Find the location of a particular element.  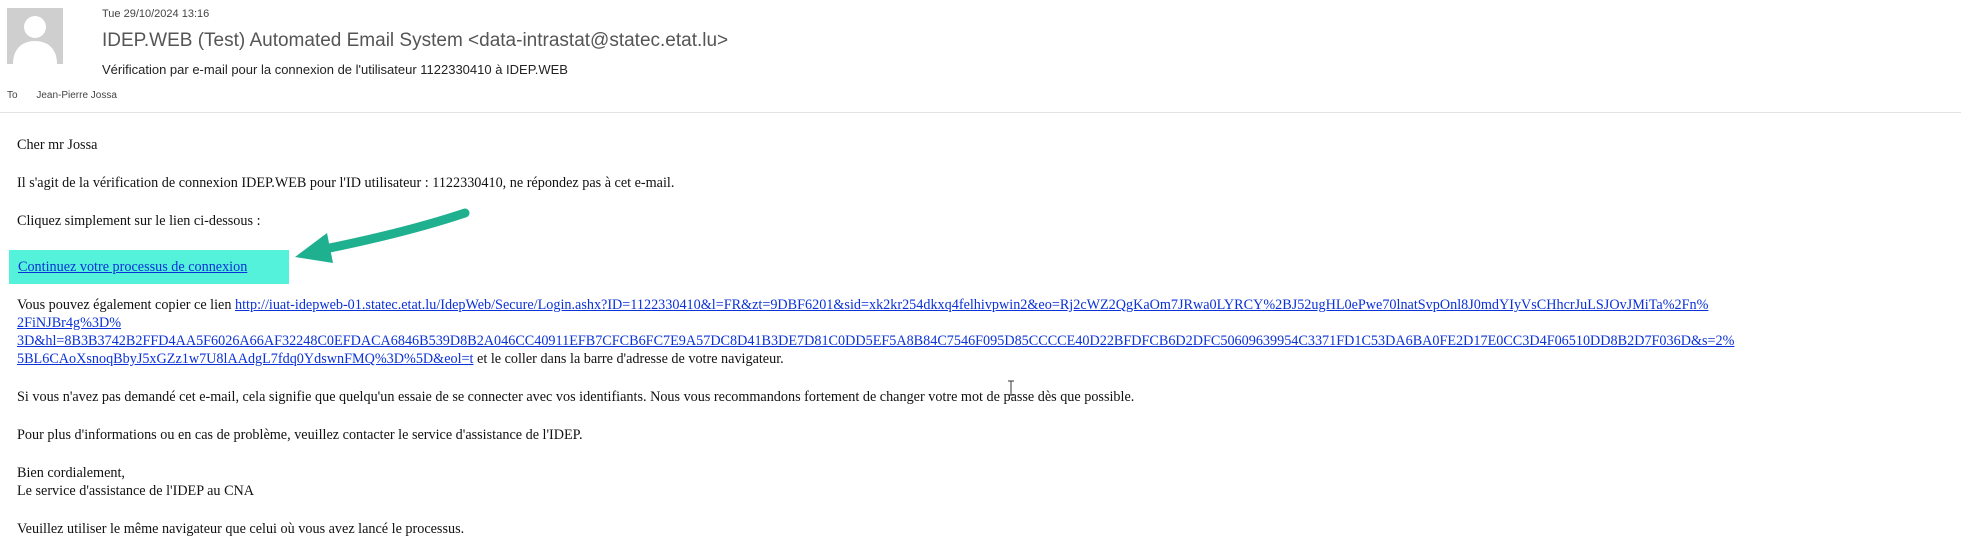

signature: Le service d'assistance de l'IDEP au CNA is located at coordinates (136, 491).